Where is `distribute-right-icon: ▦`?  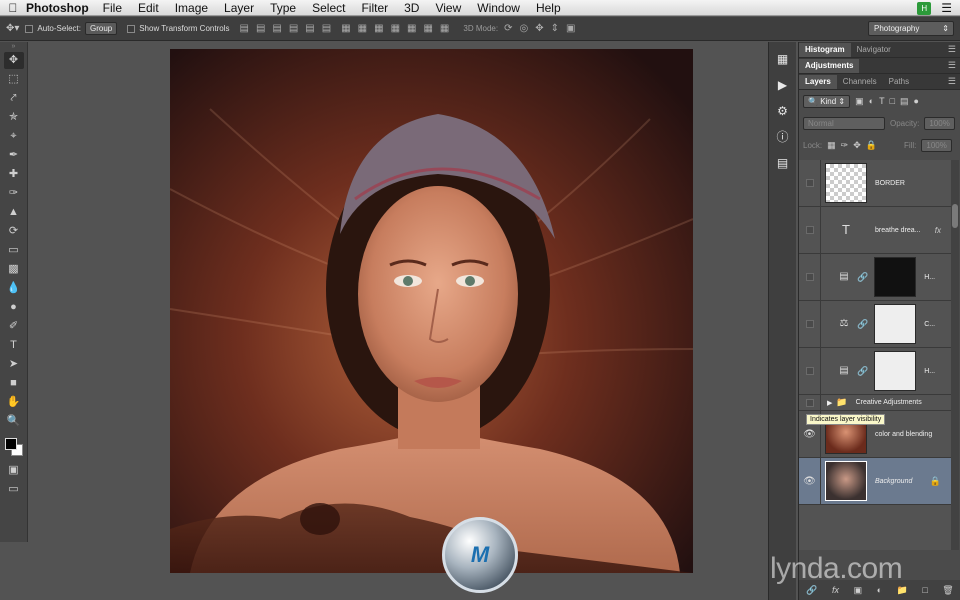 distribute-right-icon: ▦ is located at coordinates (427, 28).